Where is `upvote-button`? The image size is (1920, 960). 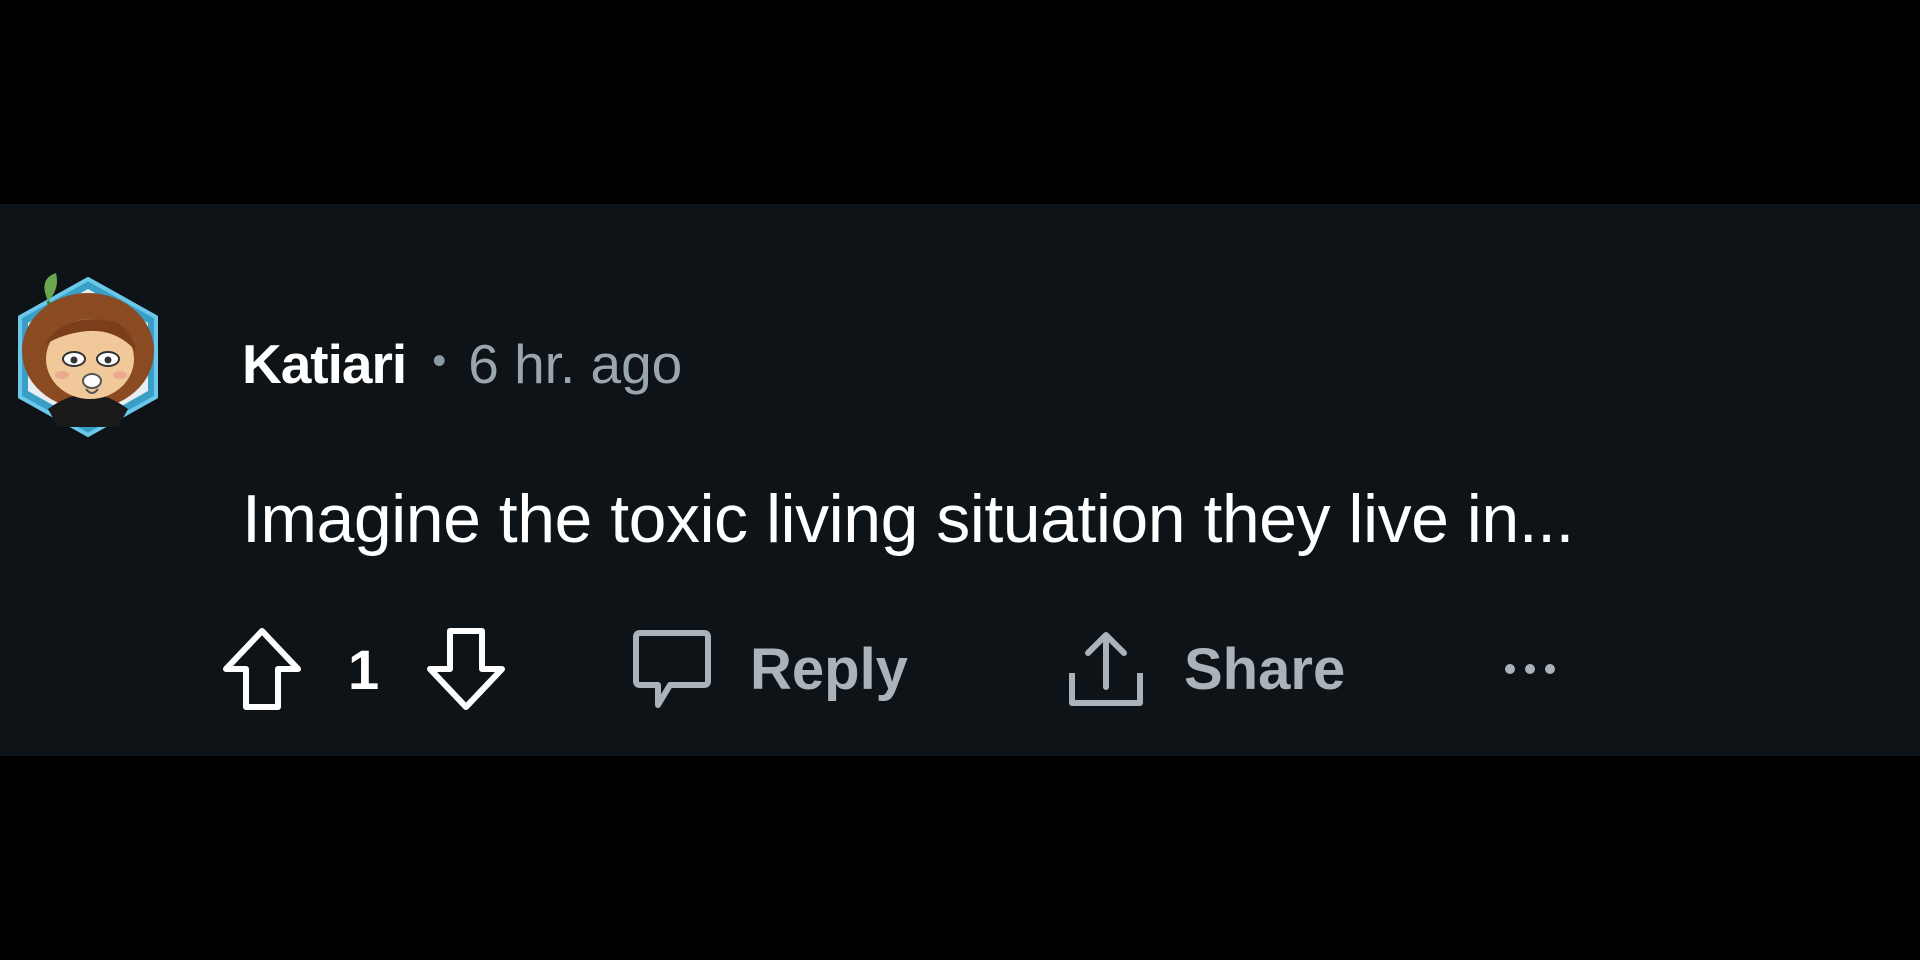
upvote-button is located at coordinates (262, 669).